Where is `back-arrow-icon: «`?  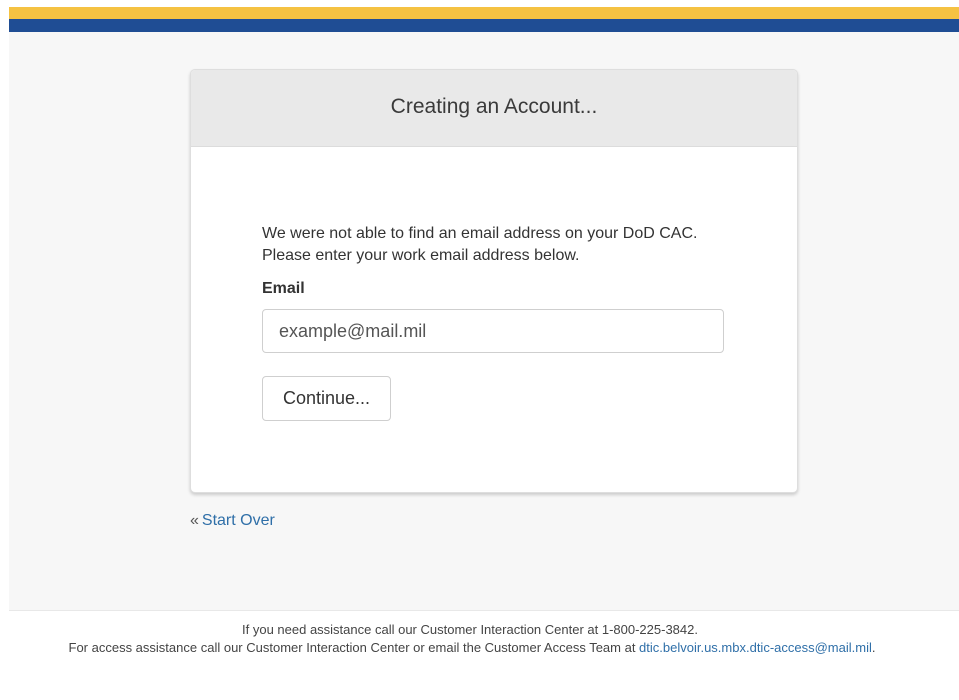
back-arrow-icon: « is located at coordinates (194, 520).